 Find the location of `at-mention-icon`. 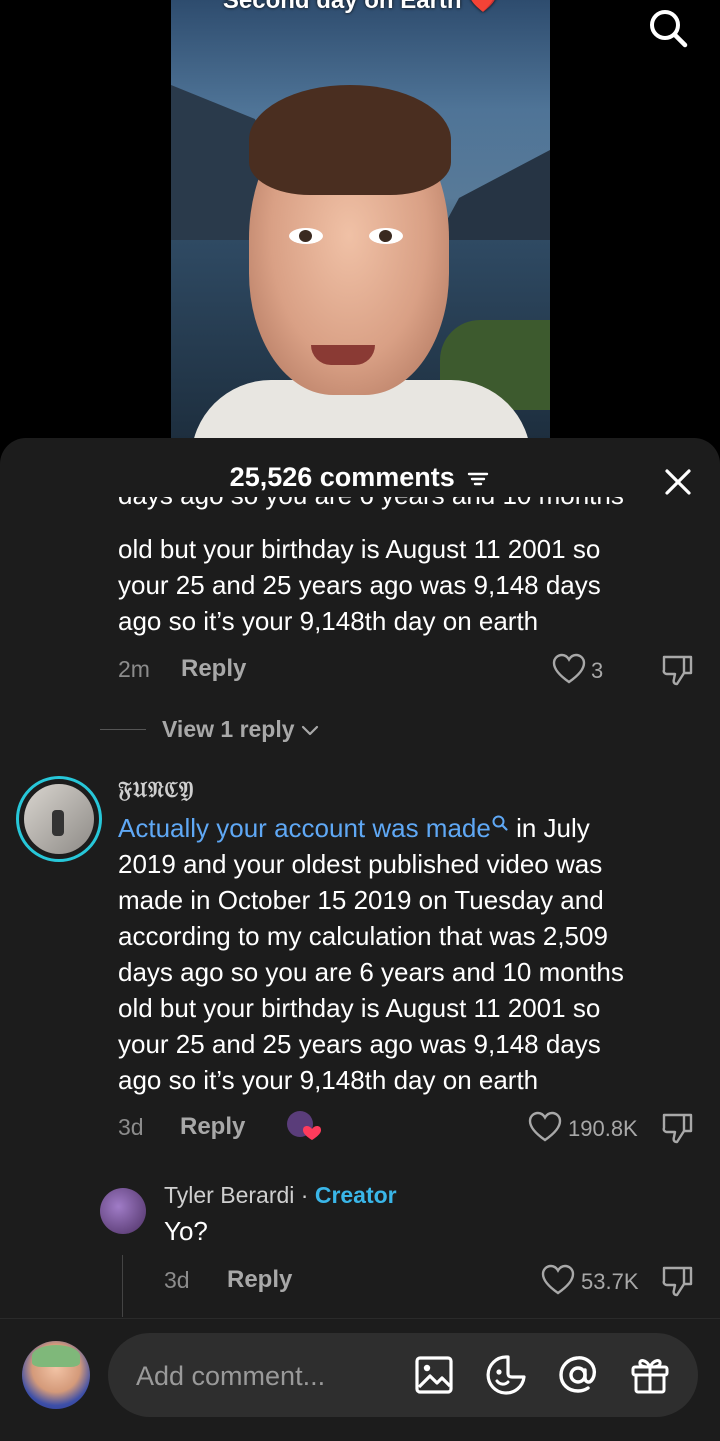

at-mention-icon is located at coordinates (578, 1375).